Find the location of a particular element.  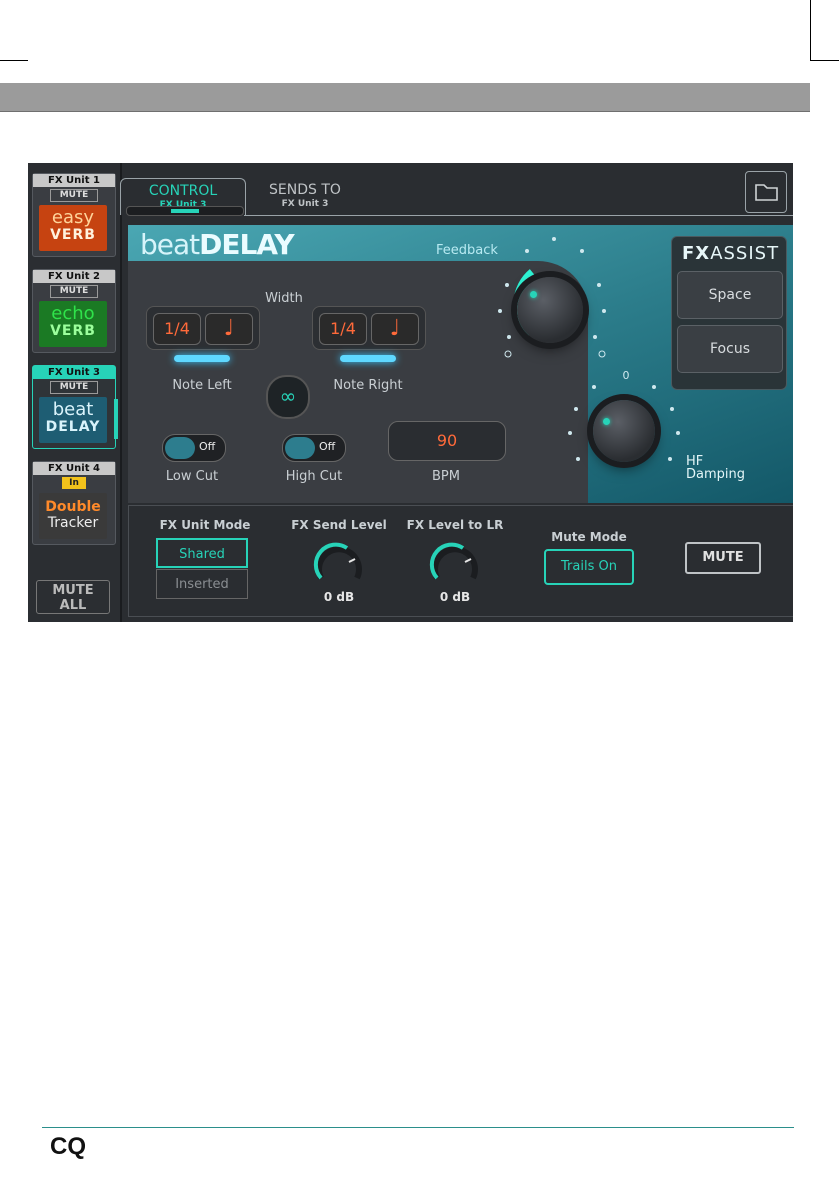

tab-label: CONTROL is located at coordinates (183, 191).